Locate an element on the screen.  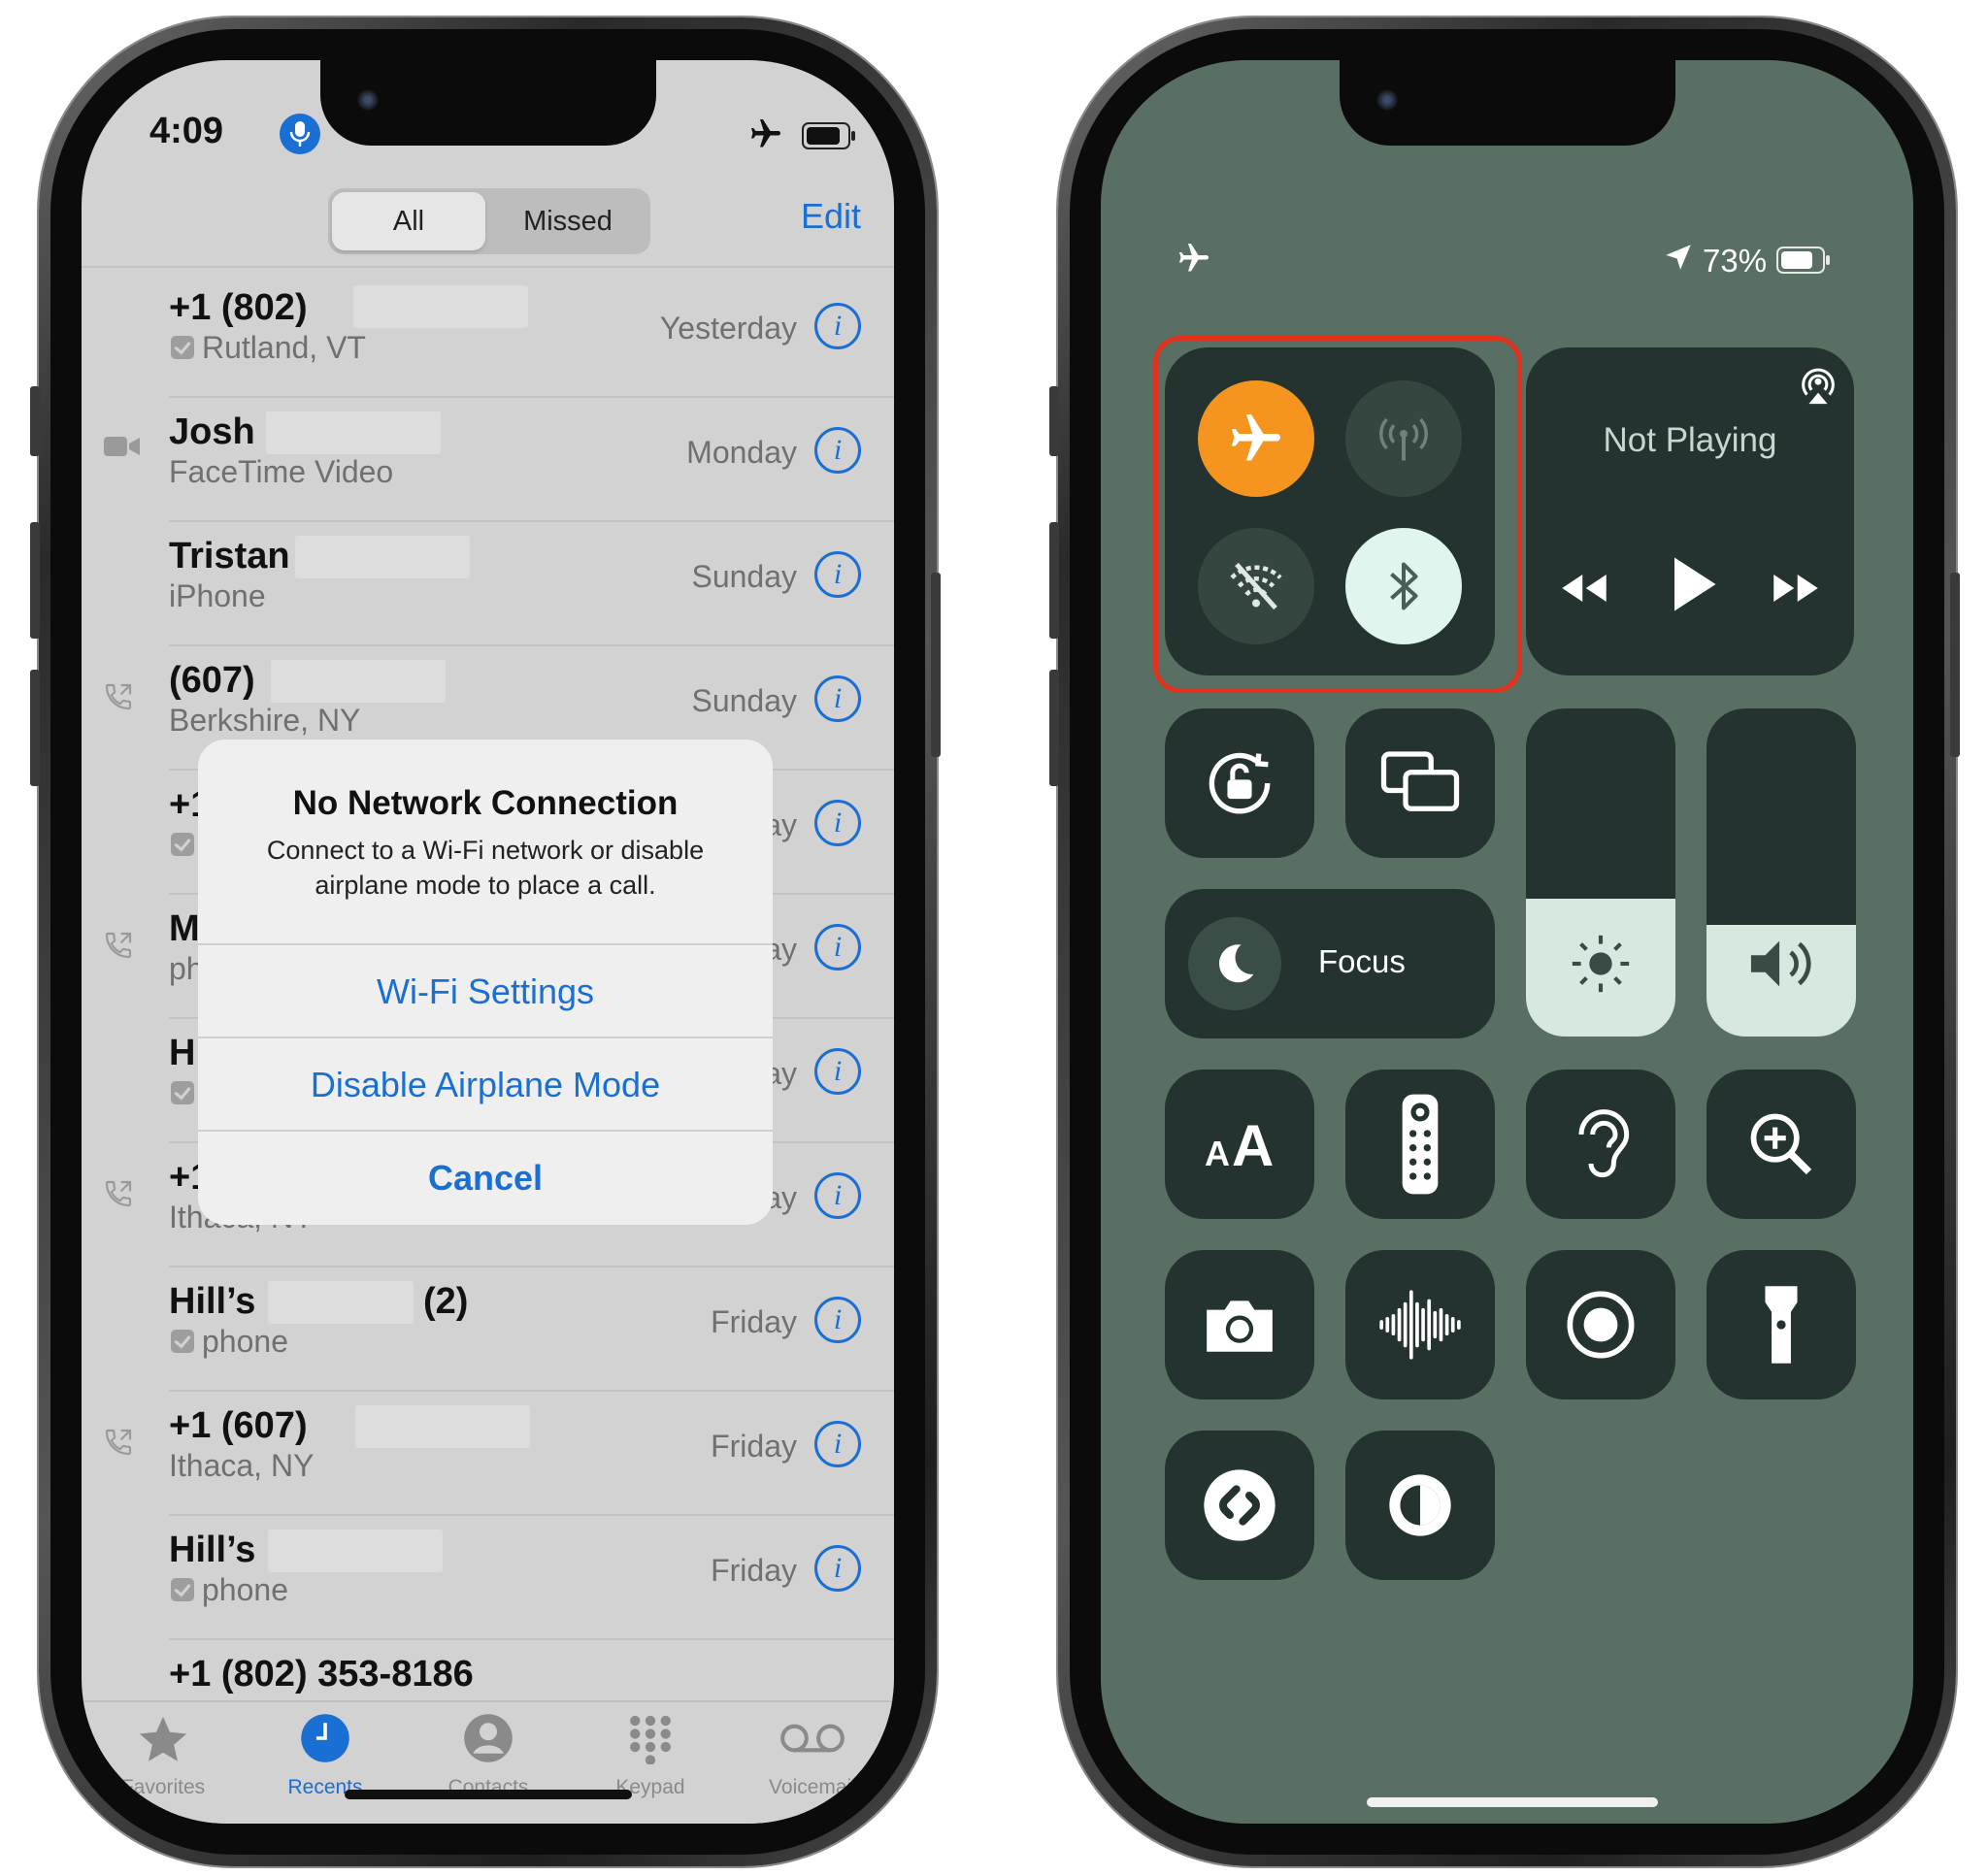
magnifier-button is located at coordinates (1781, 1144).